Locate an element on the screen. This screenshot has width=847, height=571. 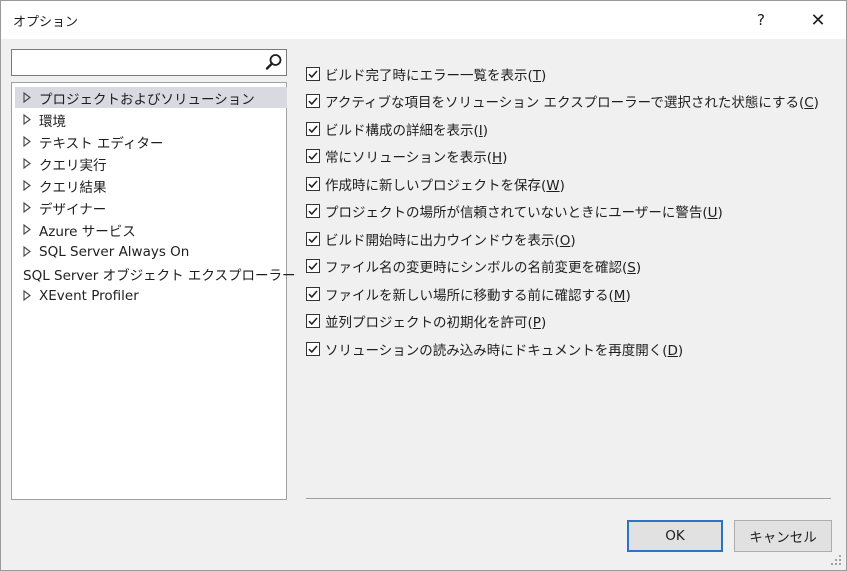
option-reopen-documents: ソリューションの読み込み時にドキュメントを再度開く(D) is located at coordinates (494, 349).